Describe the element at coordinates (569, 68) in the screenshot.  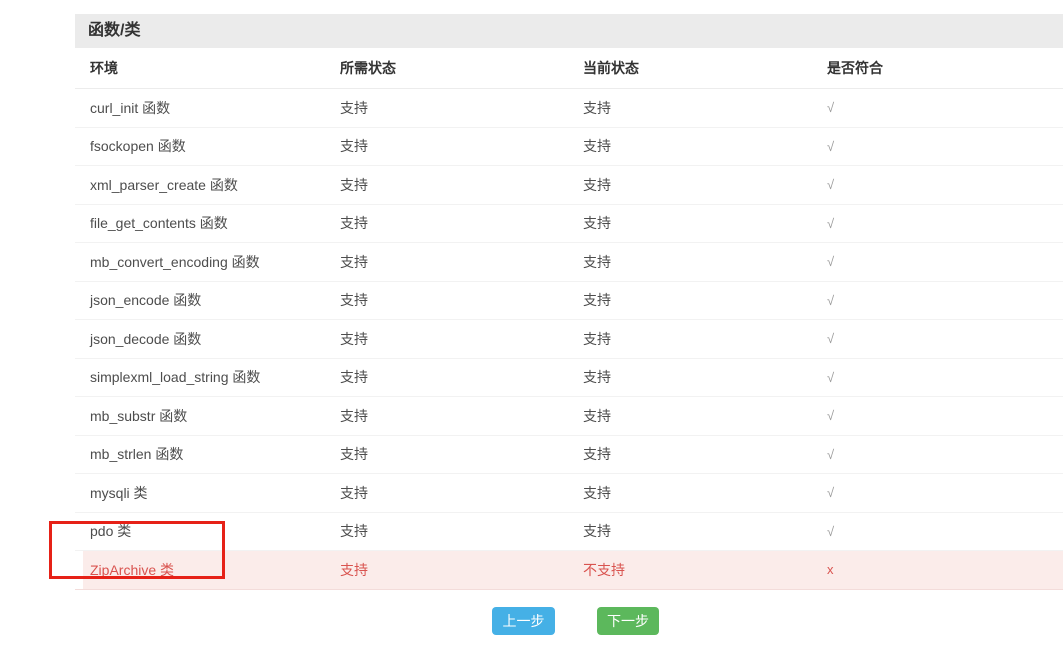
I see `table-header-row: 环境 所需状态 当前状态 是否符合` at that location.